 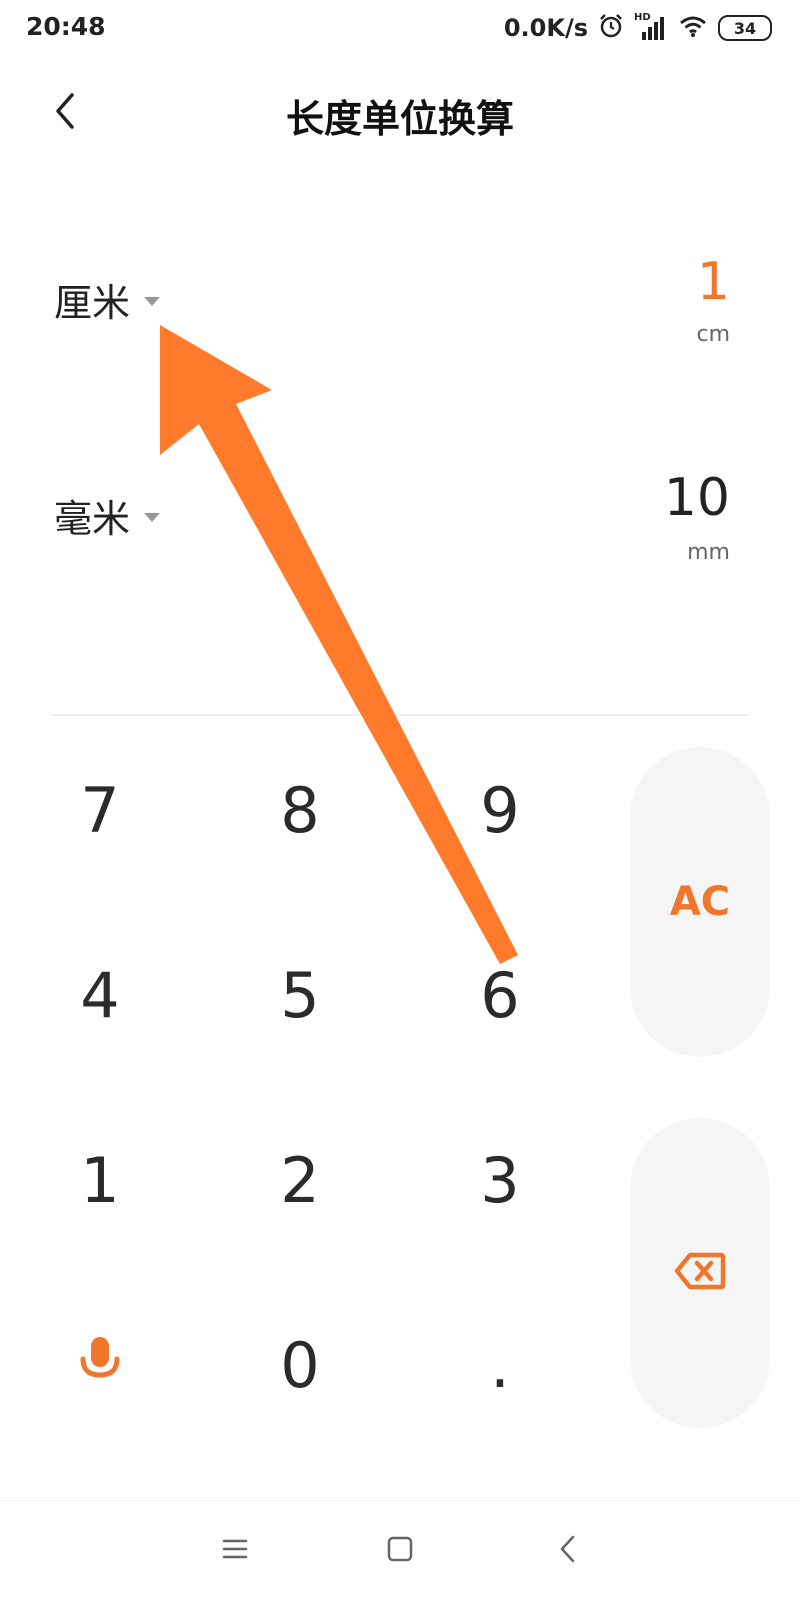 What do you see at coordinates (92, 519) in the screenshot?
I see `to-unit-name: 毫米` at bounding box center [92, 519].